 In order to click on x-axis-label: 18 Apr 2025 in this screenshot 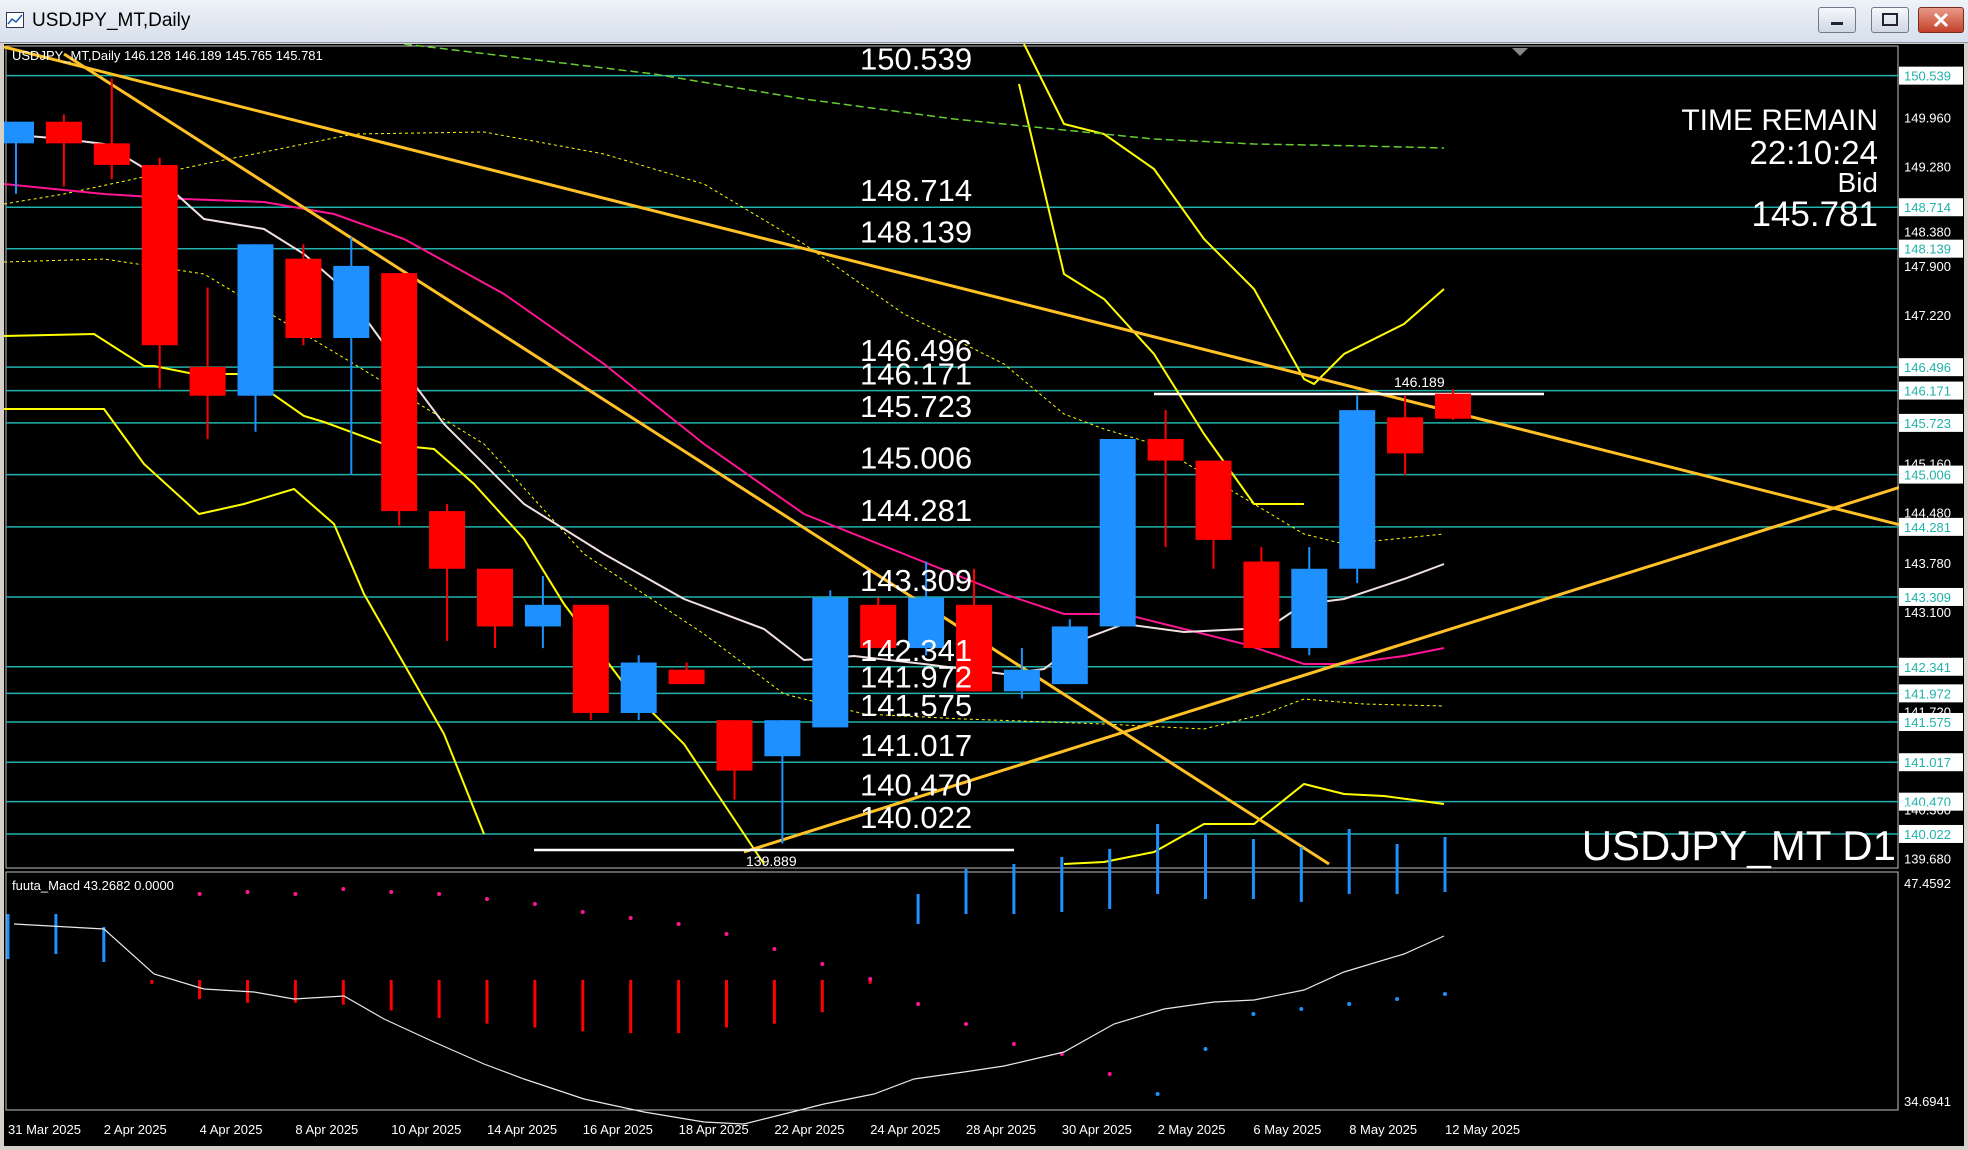, I will do `click(714, 1129)`.